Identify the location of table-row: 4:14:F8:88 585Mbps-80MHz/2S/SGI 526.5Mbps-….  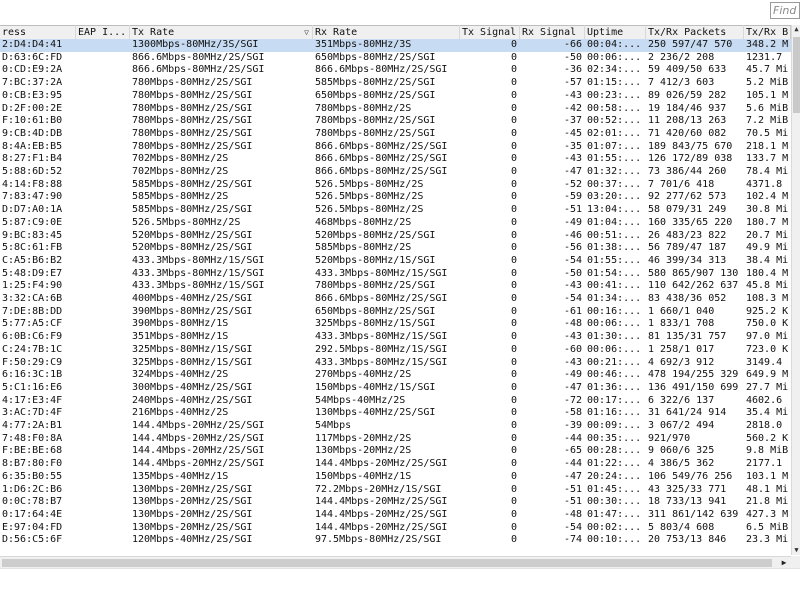
(395, 185).